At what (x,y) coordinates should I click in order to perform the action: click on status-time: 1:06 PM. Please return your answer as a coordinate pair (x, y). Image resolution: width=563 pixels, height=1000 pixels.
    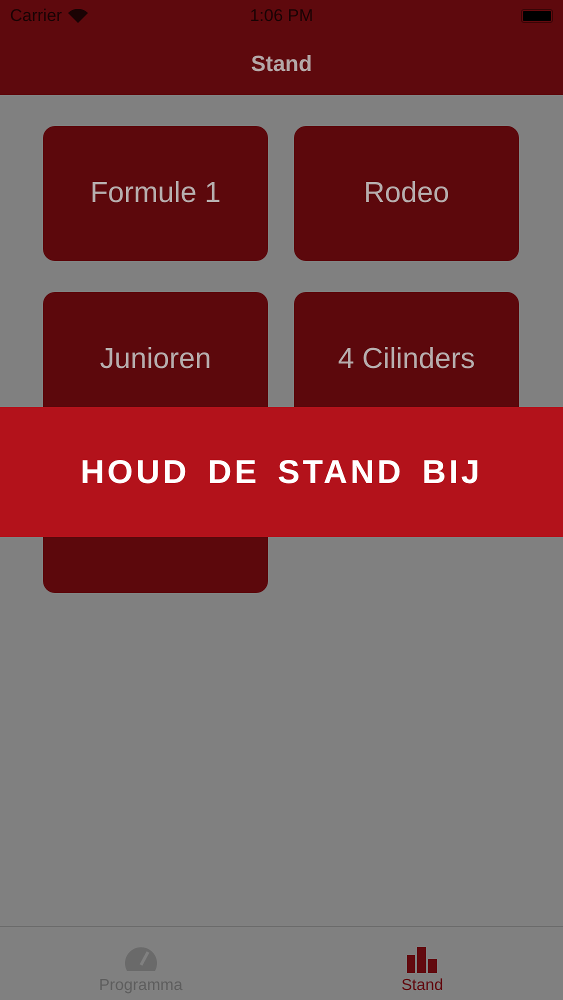
    Looking at the image, I should click on (282, 16).